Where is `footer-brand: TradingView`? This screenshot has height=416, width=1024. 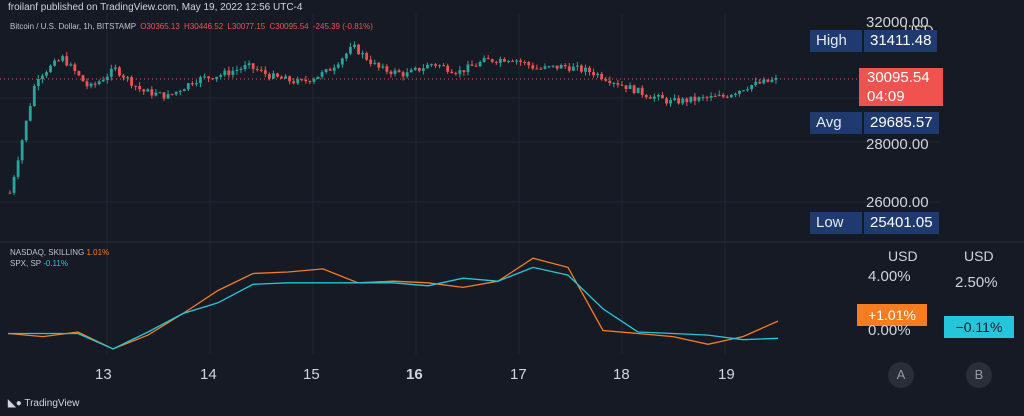
footer-brand: TradingView is located at coordinates (52, 403).